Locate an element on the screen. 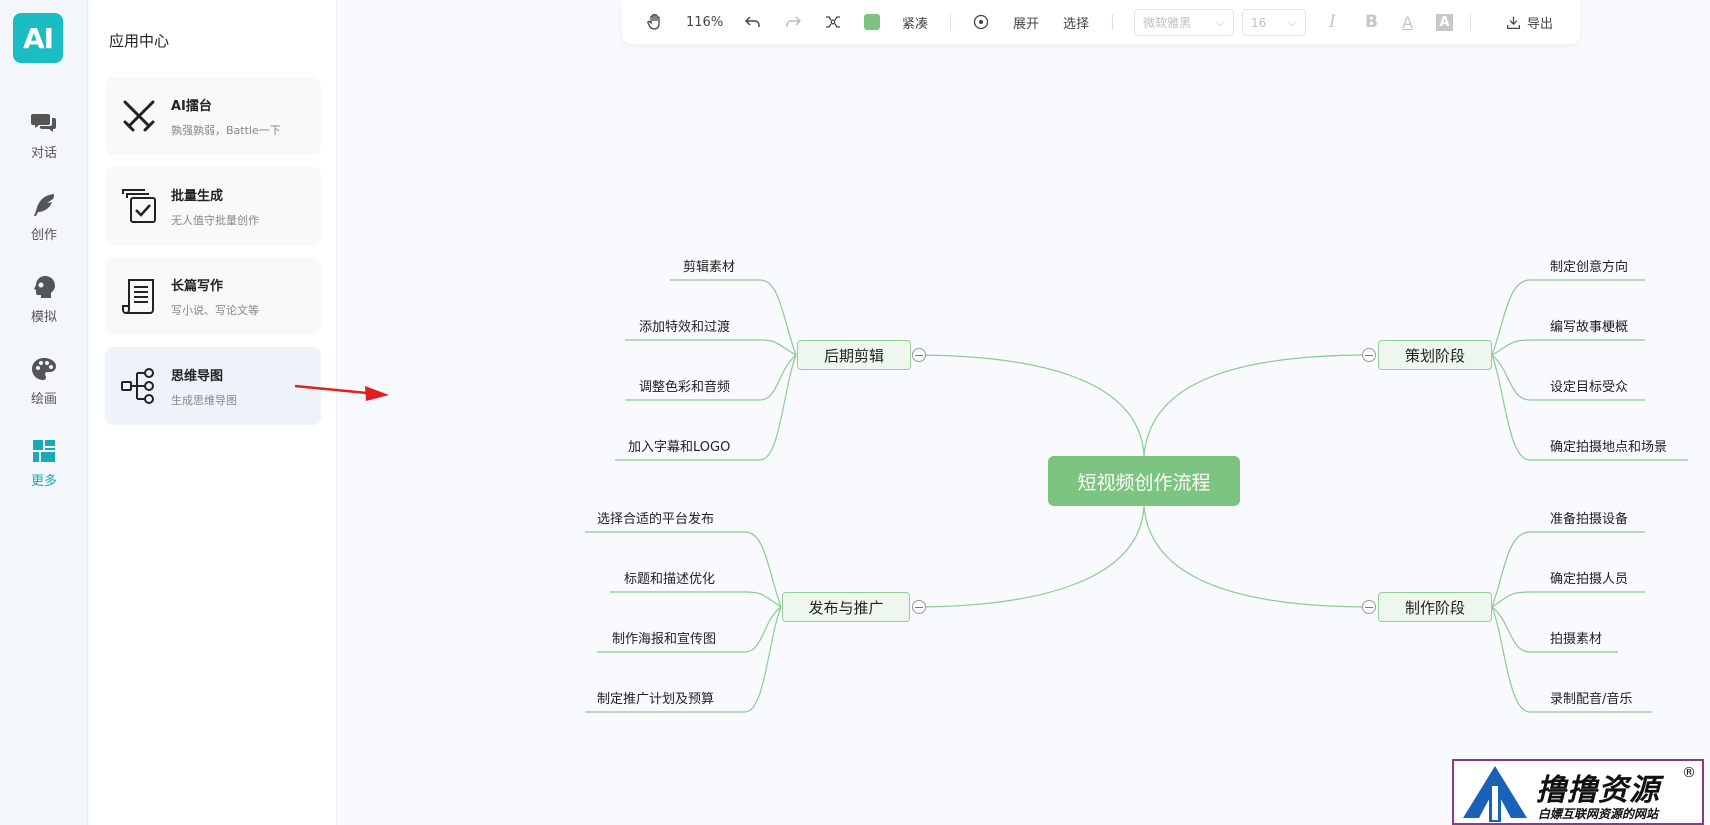 The image size is (1710, 825). site-watermark: 撸撸资源 ® 白嫖互联网资源的网站 is located at coordinates (1578, 792).